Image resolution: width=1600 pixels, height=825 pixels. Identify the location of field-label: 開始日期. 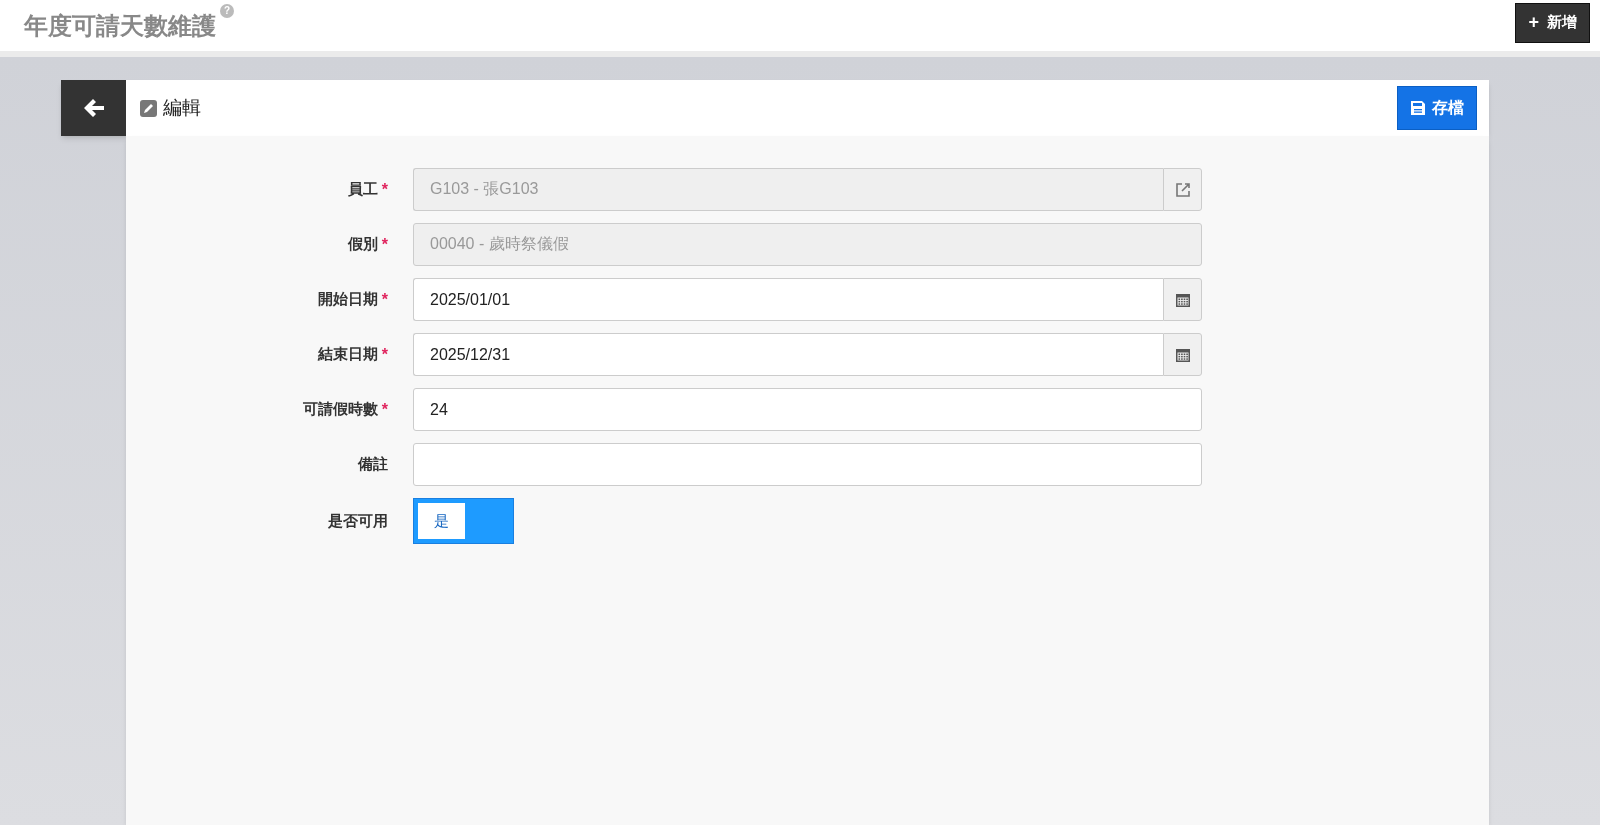
(347, 299).